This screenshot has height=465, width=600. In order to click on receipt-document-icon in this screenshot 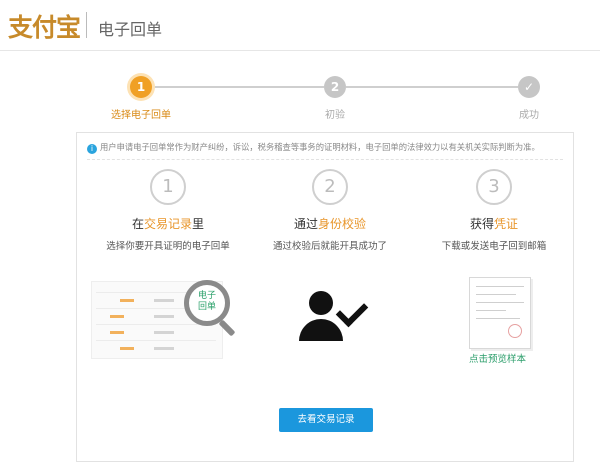, I will do `click(500, 313)`.